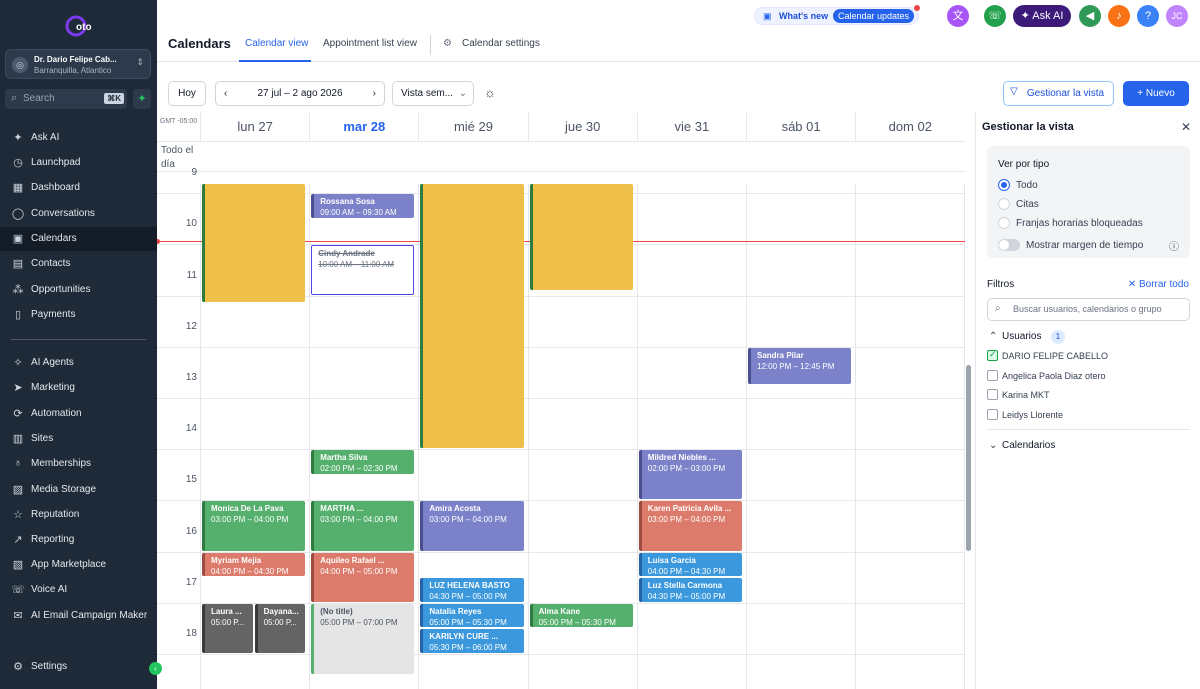 This screenshot has width=1200, height=689. I want to click on app-logo: oto, so click(79, 25).